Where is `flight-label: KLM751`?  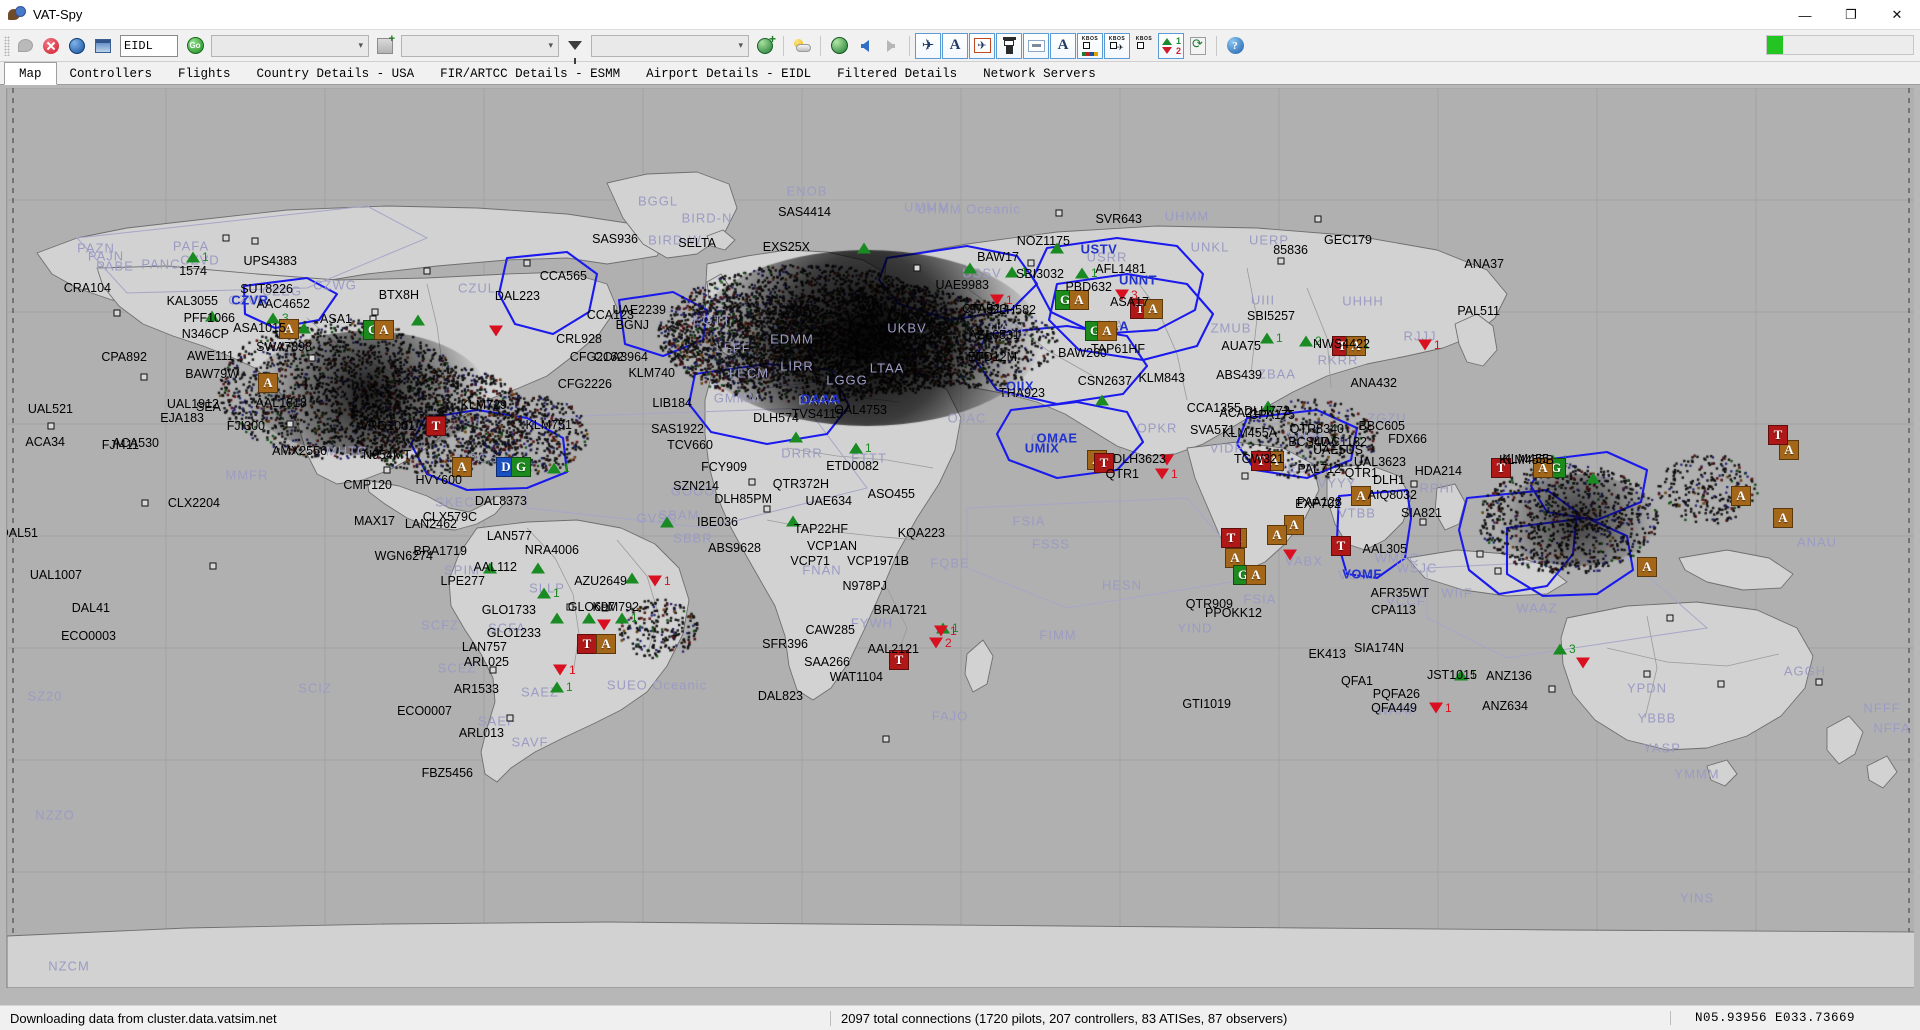 flight-label: KLM751 is located at coordinates (548, 425).